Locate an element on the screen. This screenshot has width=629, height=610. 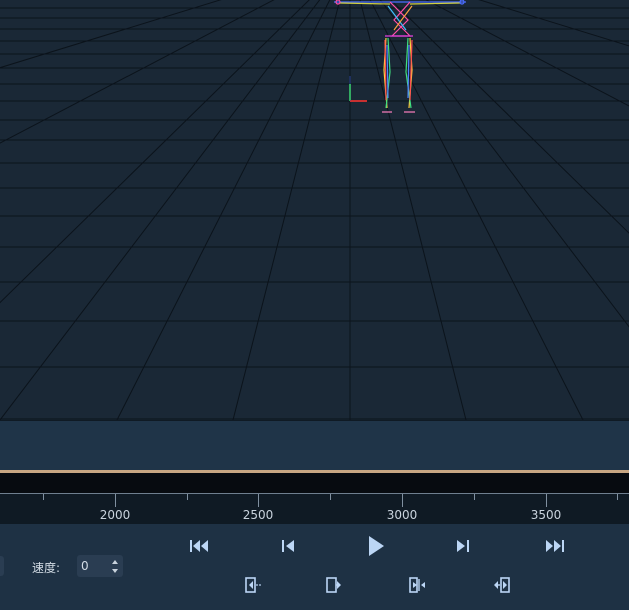
set-in-point-icon is located at coordinates (253, 585).